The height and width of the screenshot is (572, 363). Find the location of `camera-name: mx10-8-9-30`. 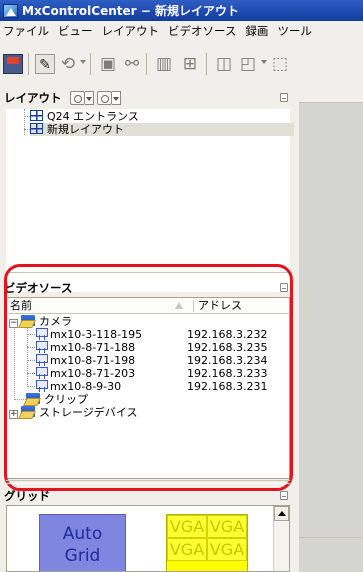

camera-name: mx10-8-9-30 is located at coordinates (86, 386).